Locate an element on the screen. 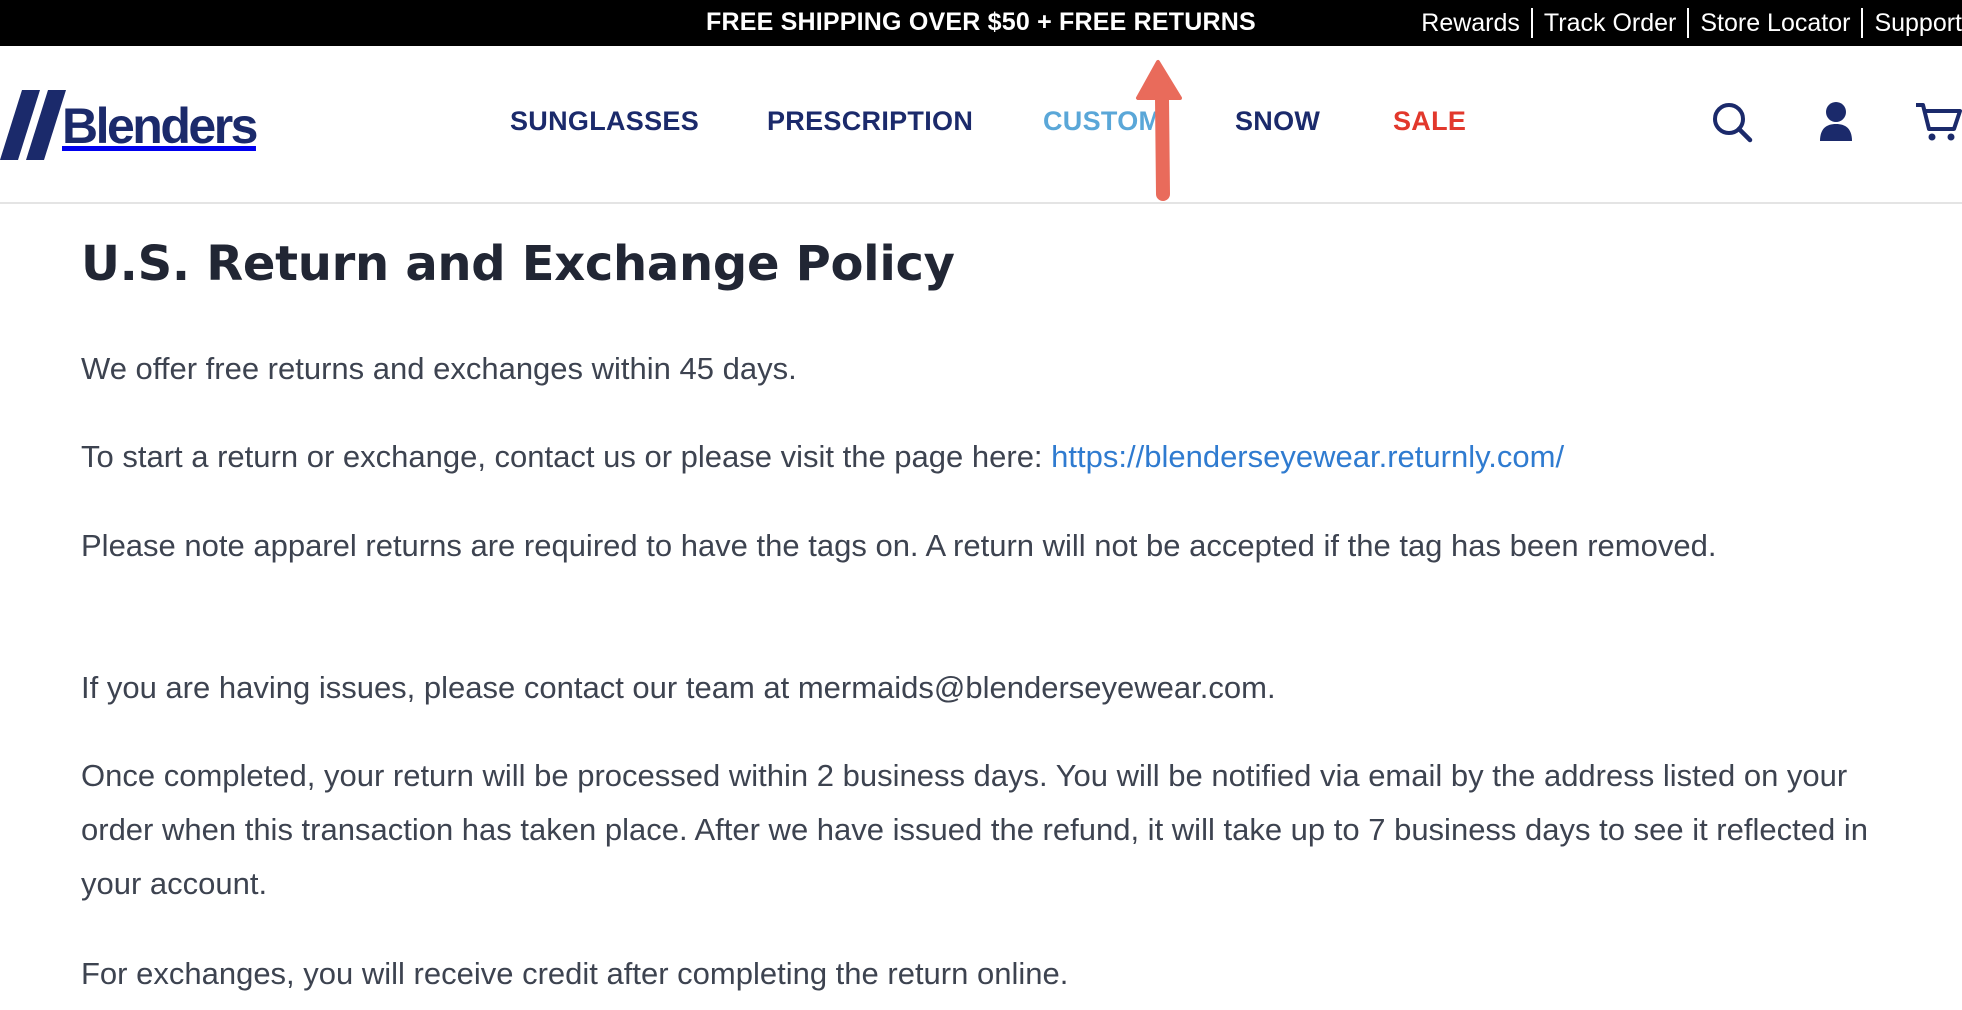 This screenshot has height=1010, width=1962. nav-sale: SALE is located at coordinates (1429, 121).